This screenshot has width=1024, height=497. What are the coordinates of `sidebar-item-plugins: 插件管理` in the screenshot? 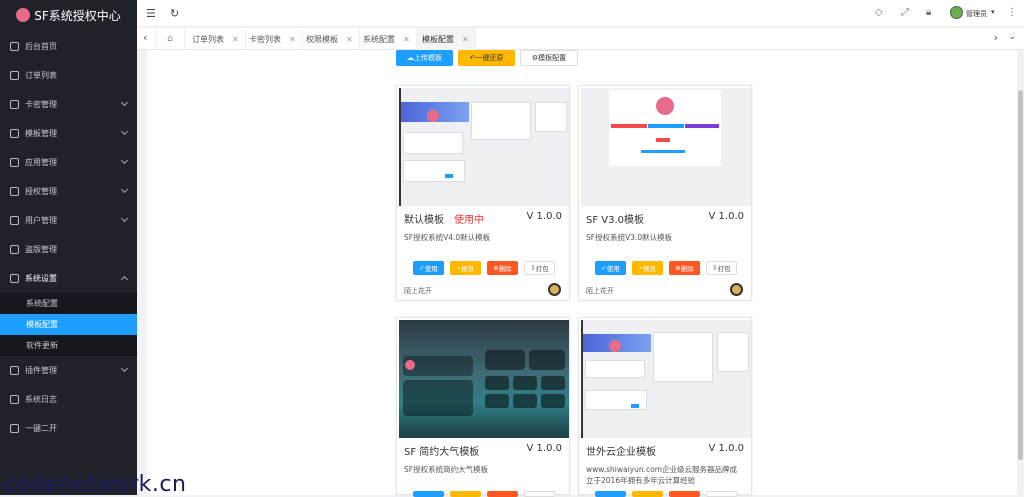 It's located at (68, 370).